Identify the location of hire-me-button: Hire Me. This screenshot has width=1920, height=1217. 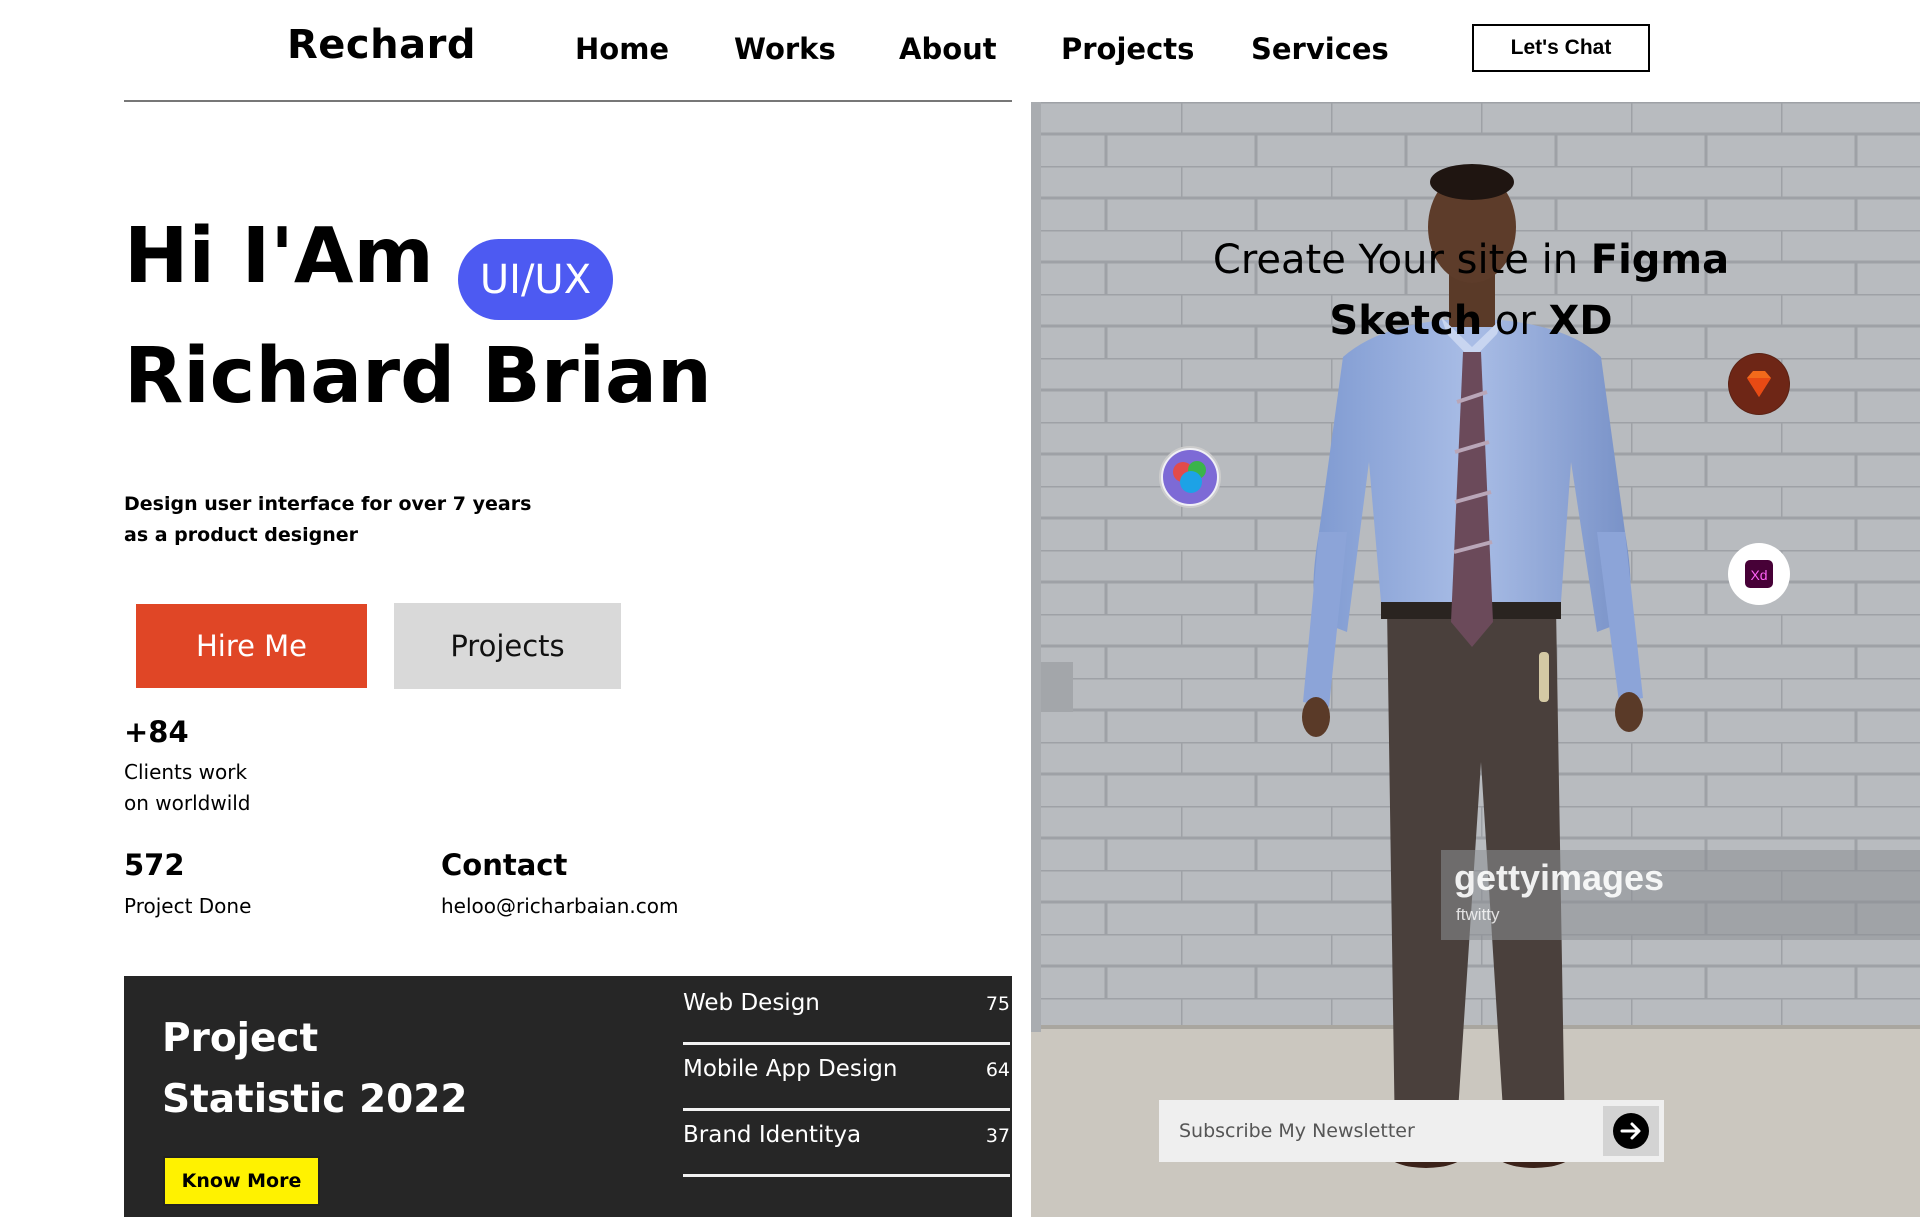
(251, 646).